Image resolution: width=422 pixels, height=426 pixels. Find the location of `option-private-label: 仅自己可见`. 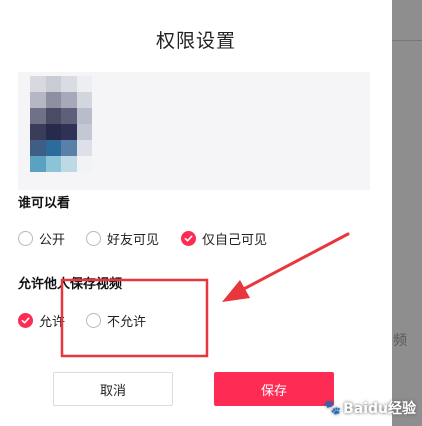

option-private-label: 仅自己可见 is located at coordinates (235, 240).